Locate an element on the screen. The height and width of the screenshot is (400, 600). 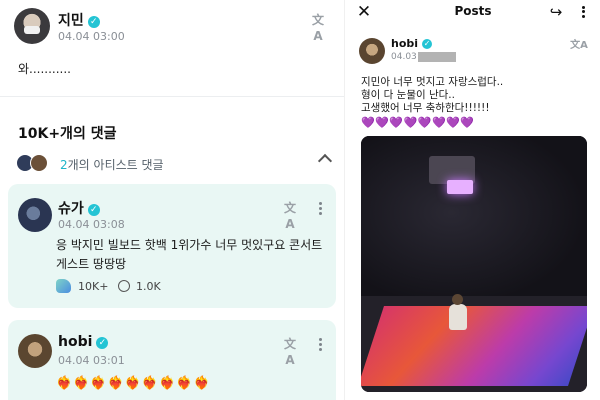
comment-text: 응 박지민 빌보드 핫백 1위가수 너무 멋있구요 콘서트 게스트 땅땅땅 is located at coordinates (189, 254).